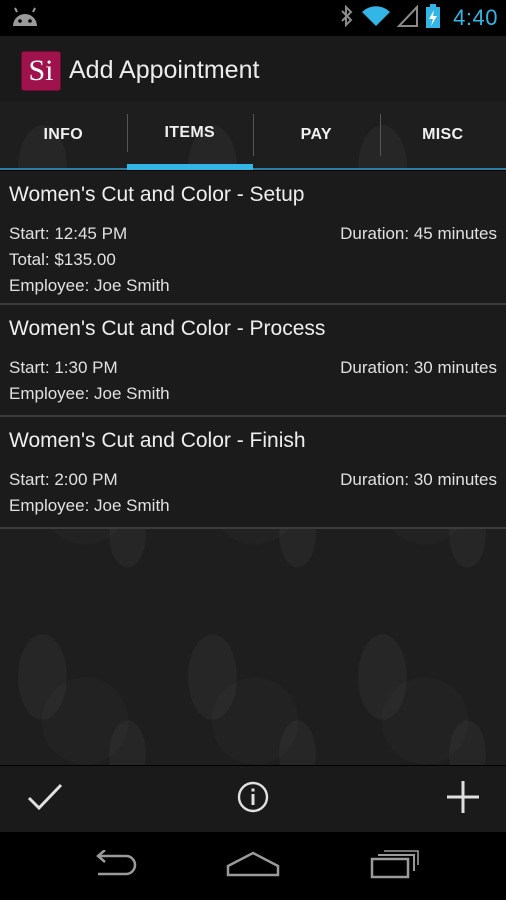 The image size is (506, 900). I want to click on home-button, so click(253, 866).